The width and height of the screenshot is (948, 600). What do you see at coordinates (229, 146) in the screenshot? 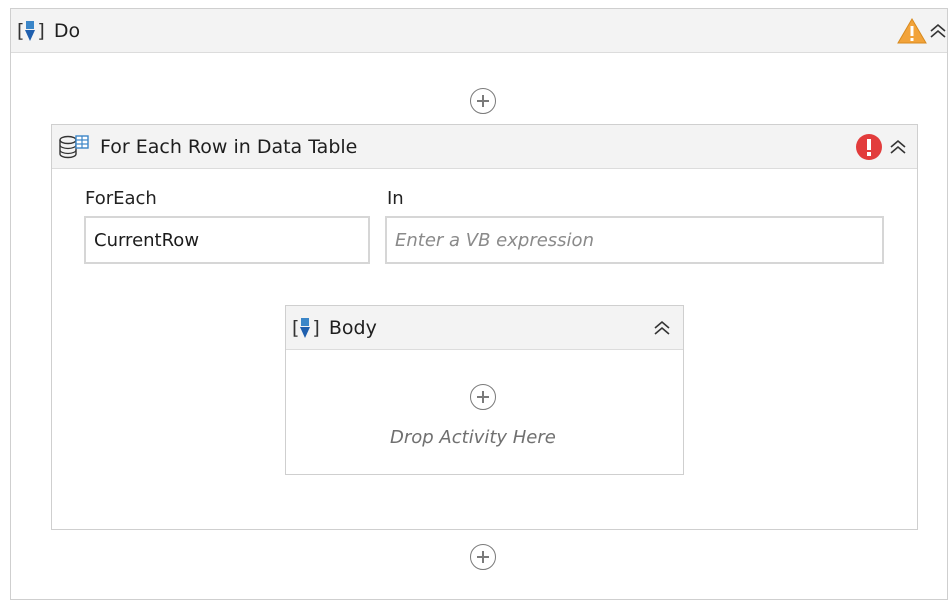
I see `for-each-row-title: For Each Row in Data Table` at bounding box center [229, 146].